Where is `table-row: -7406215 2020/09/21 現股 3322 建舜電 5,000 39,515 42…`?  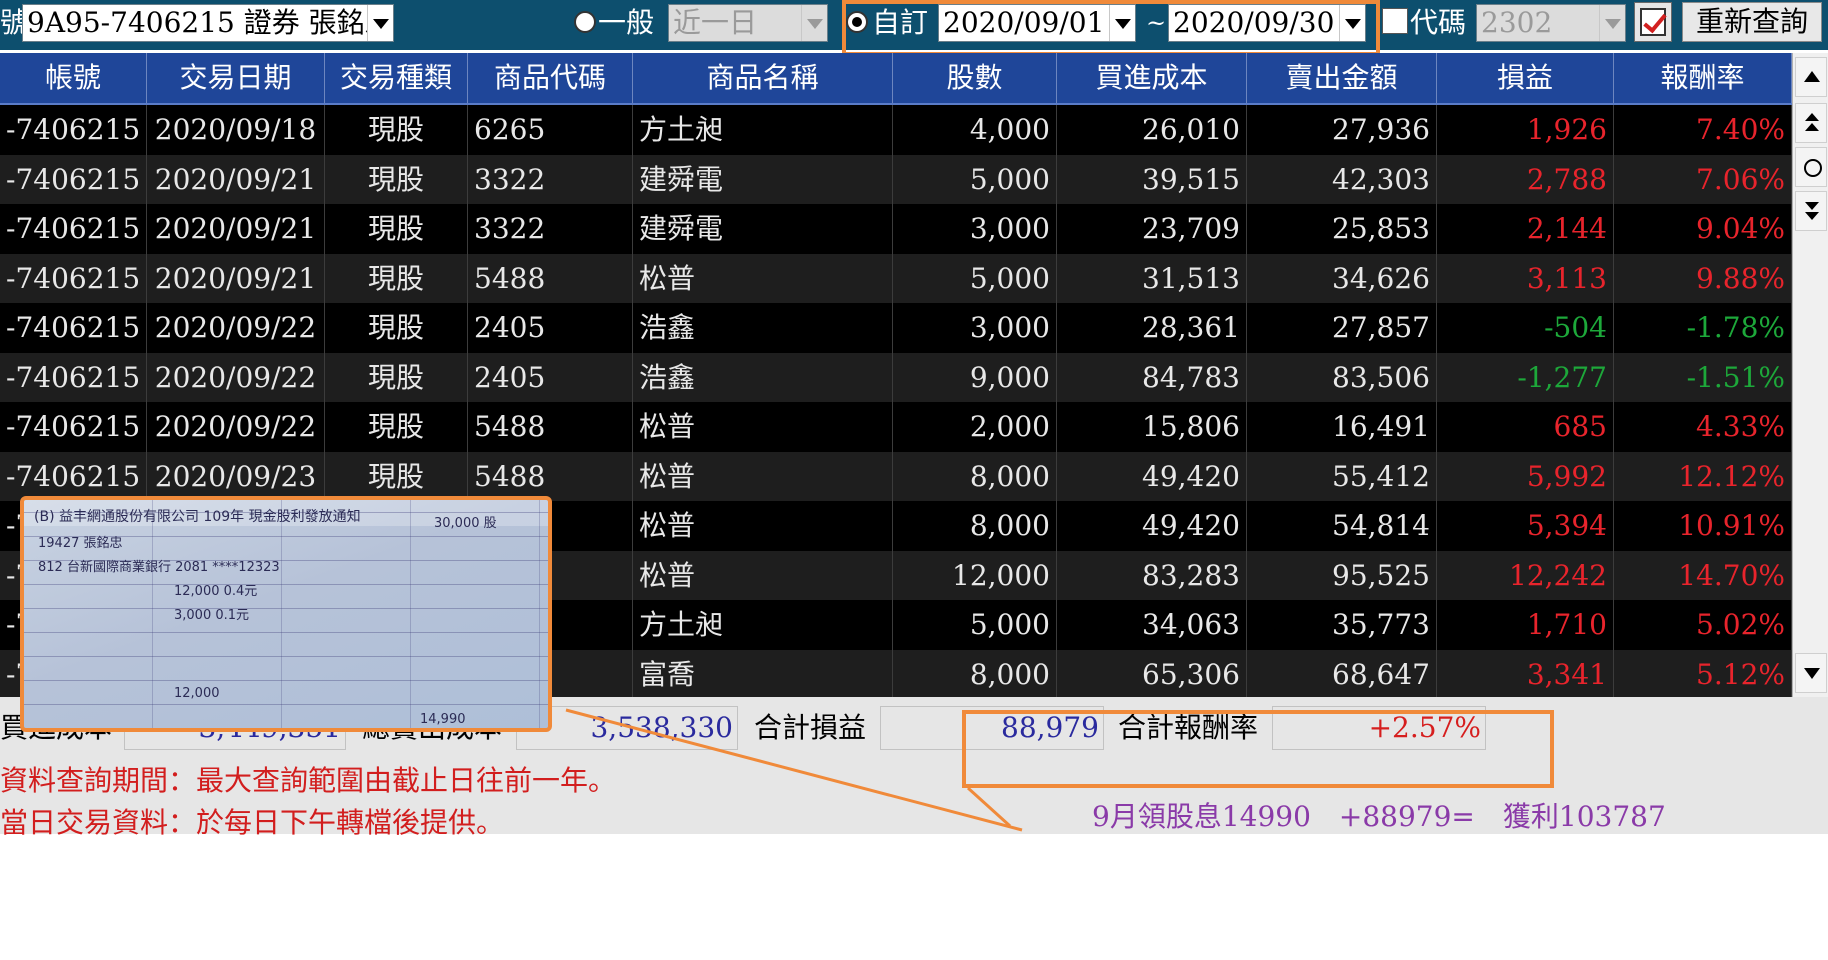
table-row: -7406215 2020/09/21 現股 3322 建舜電 5,000 39,515 42… is located at coordinates (896, 179).